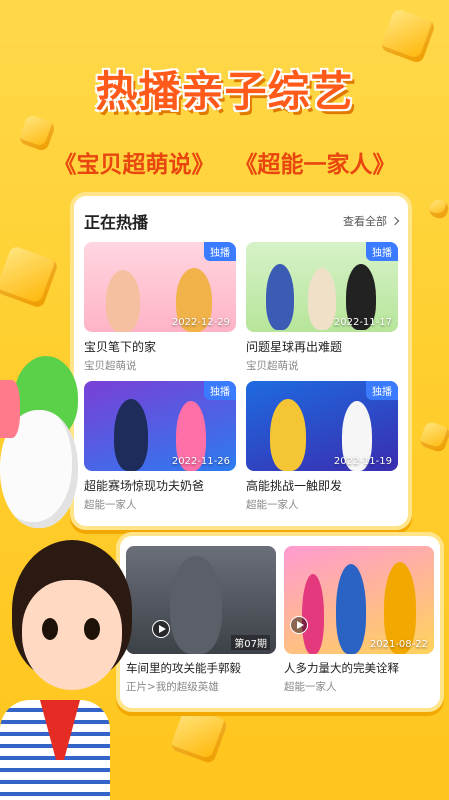  I want to click on card-title: 超能赛场惊现功夫奶爸, so click(144, 486).